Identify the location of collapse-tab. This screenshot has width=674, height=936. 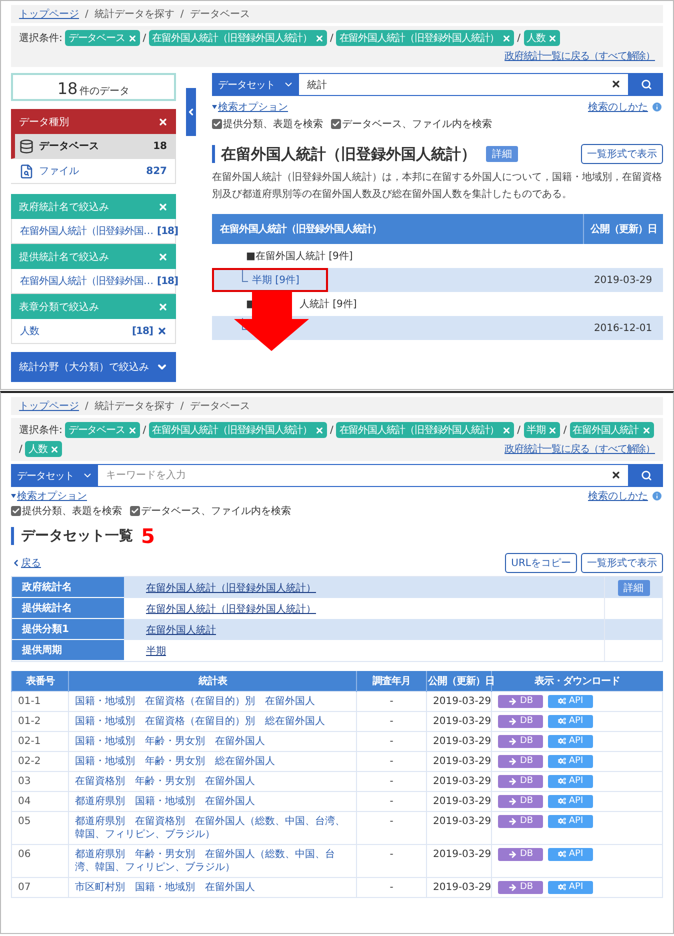
(191, 112).